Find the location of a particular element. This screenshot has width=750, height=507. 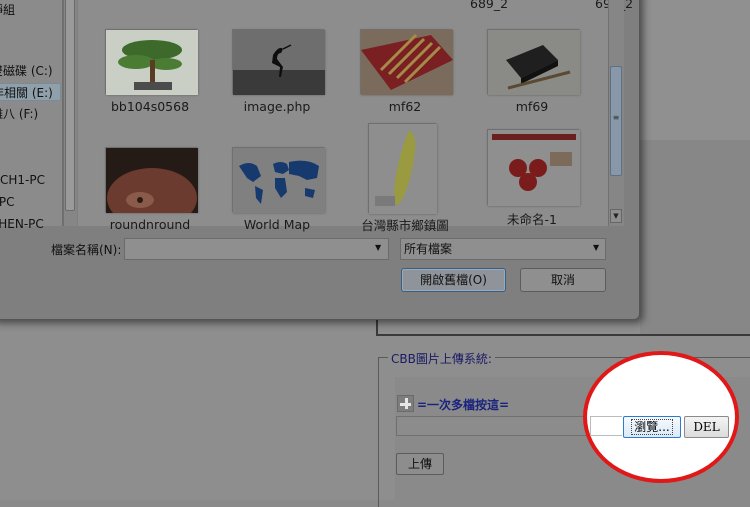

scroll-down-arrow-icon: ▼ is located at coordinates (616, 216).